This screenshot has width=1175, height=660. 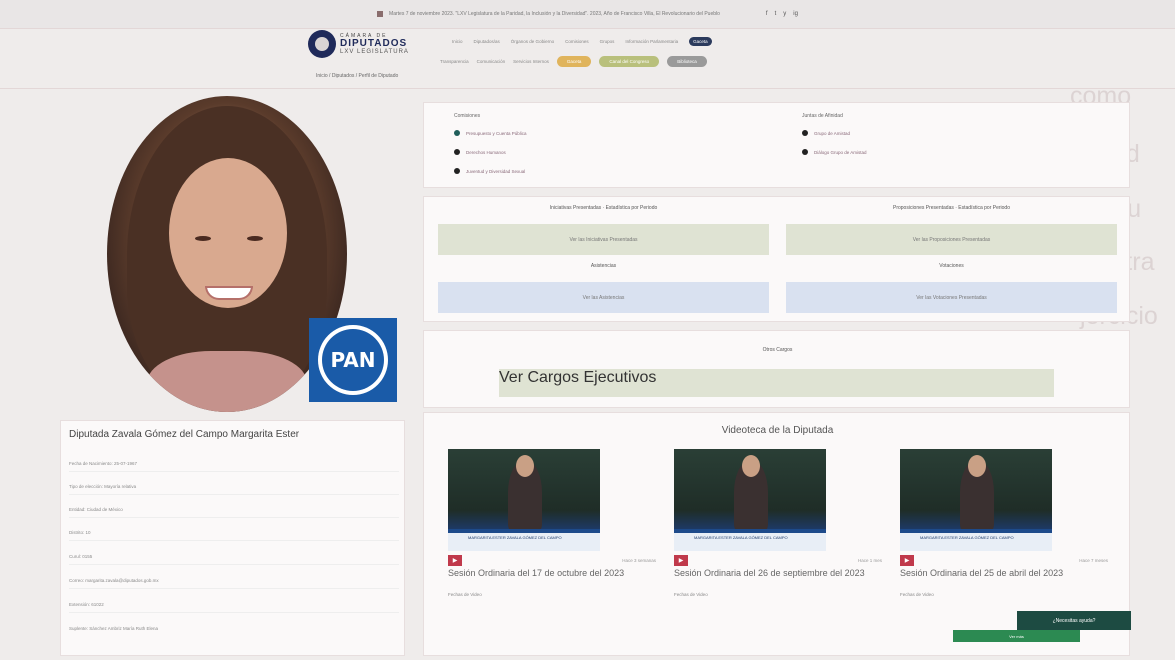 What do you see at coordinates (951, 239) in the screenshot?
I see `proposiciones-button: Ver las Proposiciones Presentadas` at bounding box center [951, 239].